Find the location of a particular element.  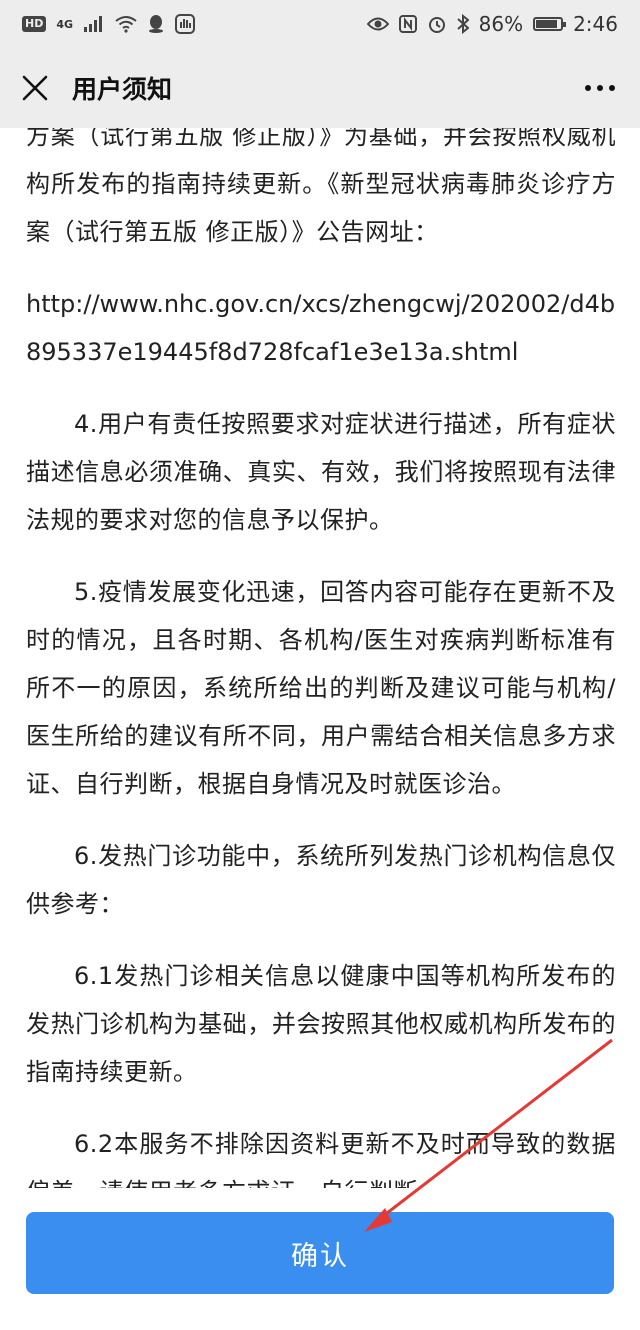

status-bar-right: 86% 2:46 is located at coordinates (492, 24).